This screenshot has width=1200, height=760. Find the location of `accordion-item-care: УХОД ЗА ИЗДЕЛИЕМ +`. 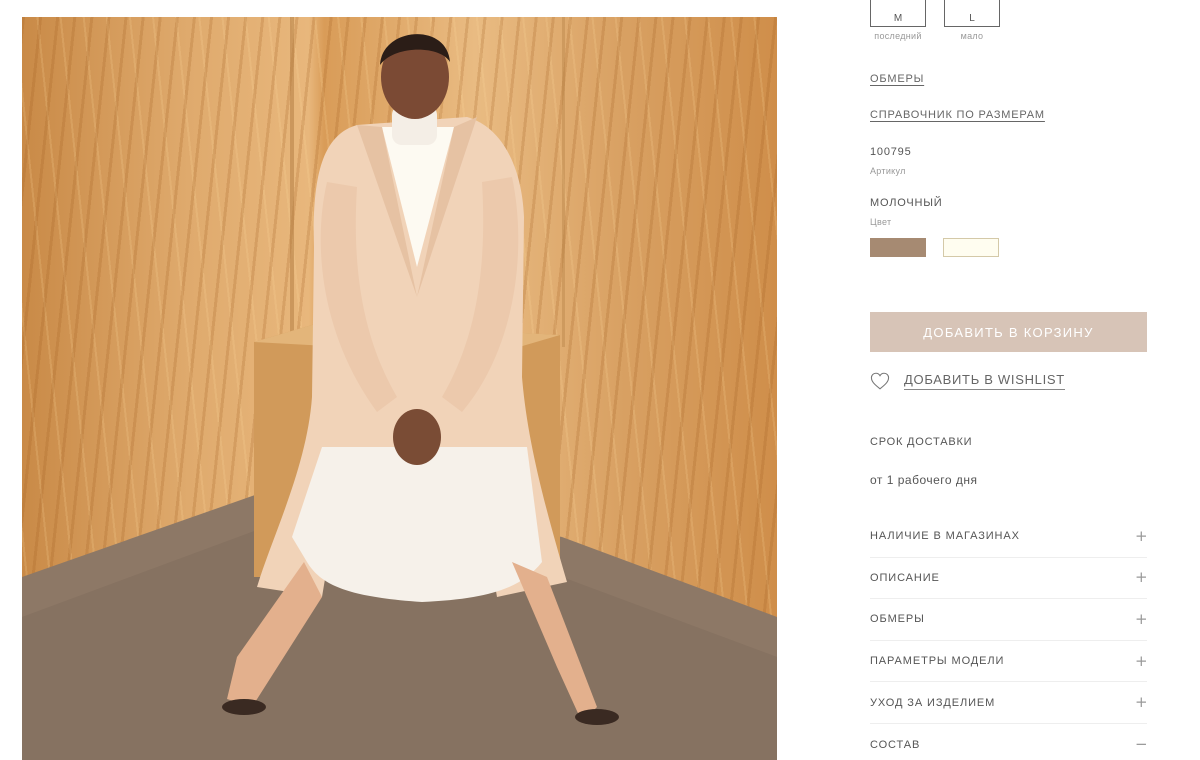

accordion-item-care: УХОД ЗА ИЗДЕЛИЕМ + is located at coordinates (1009, 703).